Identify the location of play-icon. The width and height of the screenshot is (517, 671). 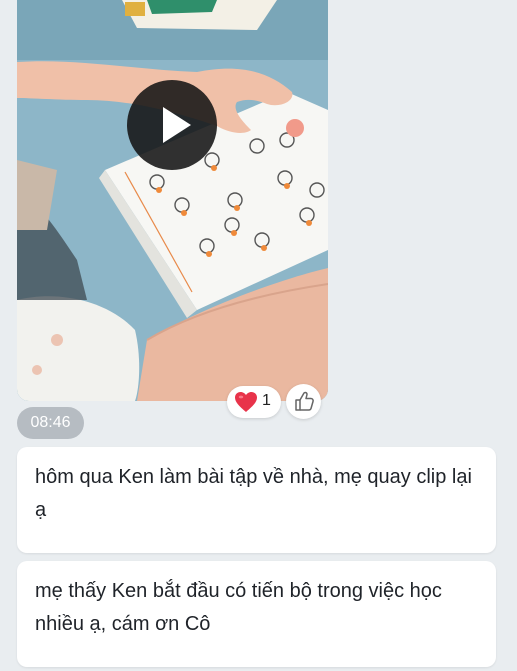
(177, 125).